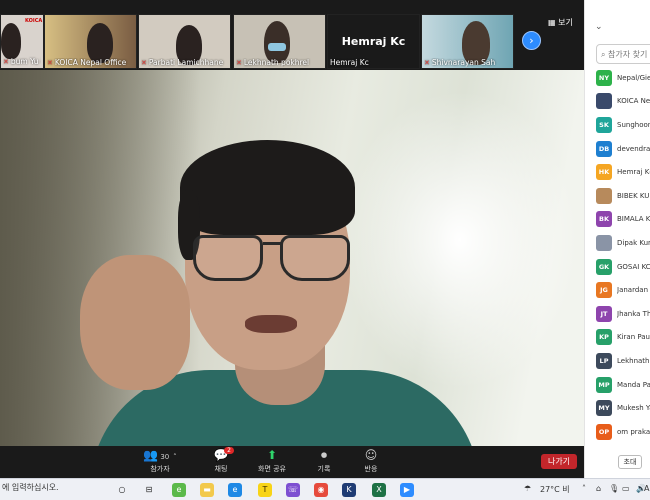 This screenshot has height=500, width=650. What do you see at coordinates (633, 431) in the screenshot?
I see `participant-name: om prakas` at bounding box center [633, 431].